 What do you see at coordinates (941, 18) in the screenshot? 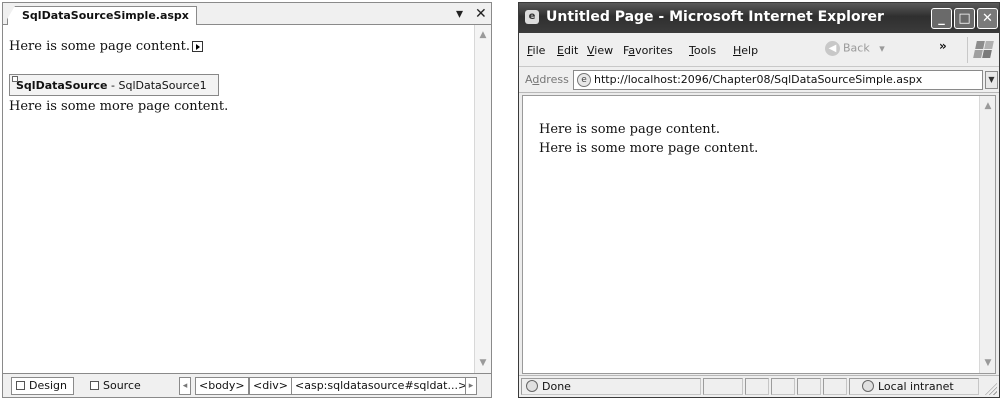
I see `minimize-button: _` at bounding box center [941, 18].